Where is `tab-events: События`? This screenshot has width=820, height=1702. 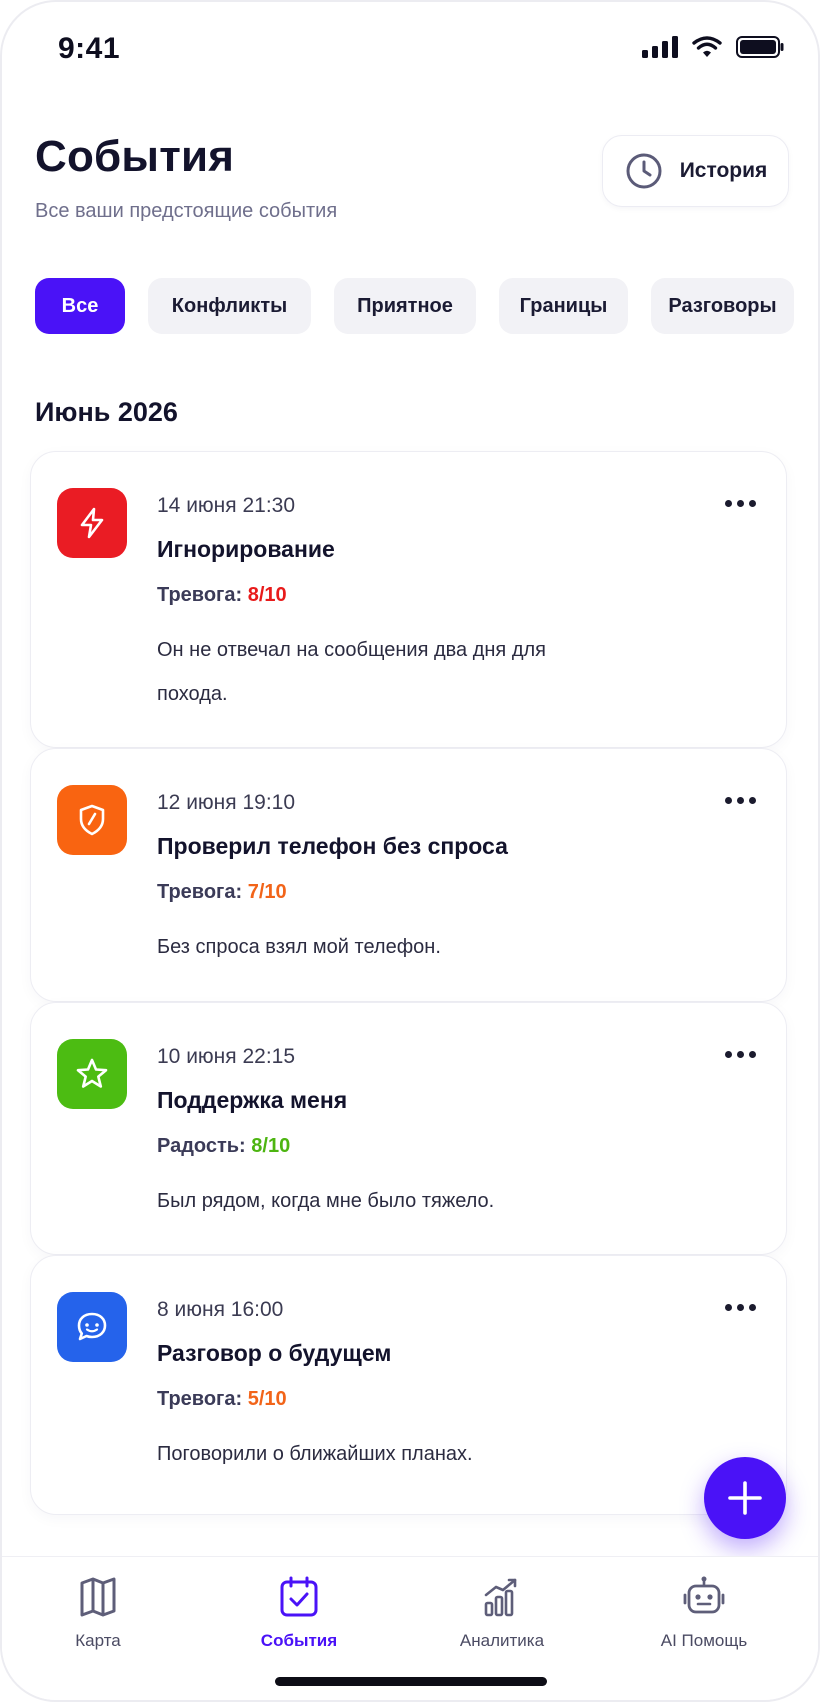
tab-events: События is located at coordinates (299, 1613).